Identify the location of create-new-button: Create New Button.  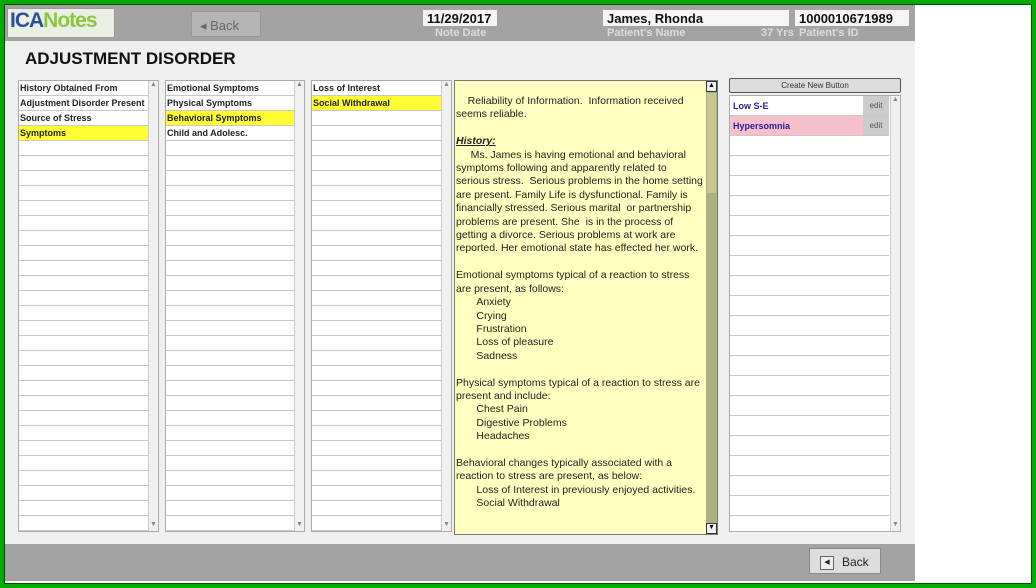
(815, 85).